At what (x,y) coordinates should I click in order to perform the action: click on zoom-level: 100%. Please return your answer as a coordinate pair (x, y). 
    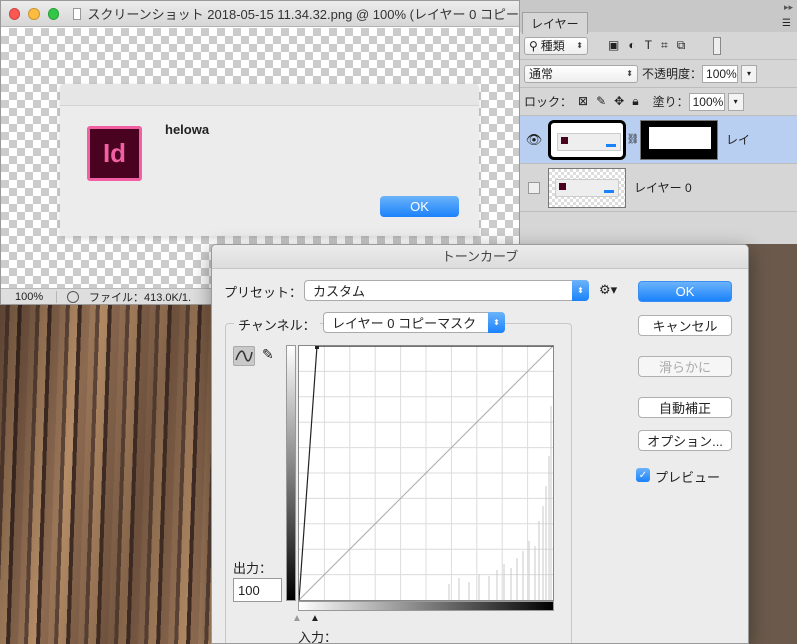
    Looking at the image, I should click on (29, 296).